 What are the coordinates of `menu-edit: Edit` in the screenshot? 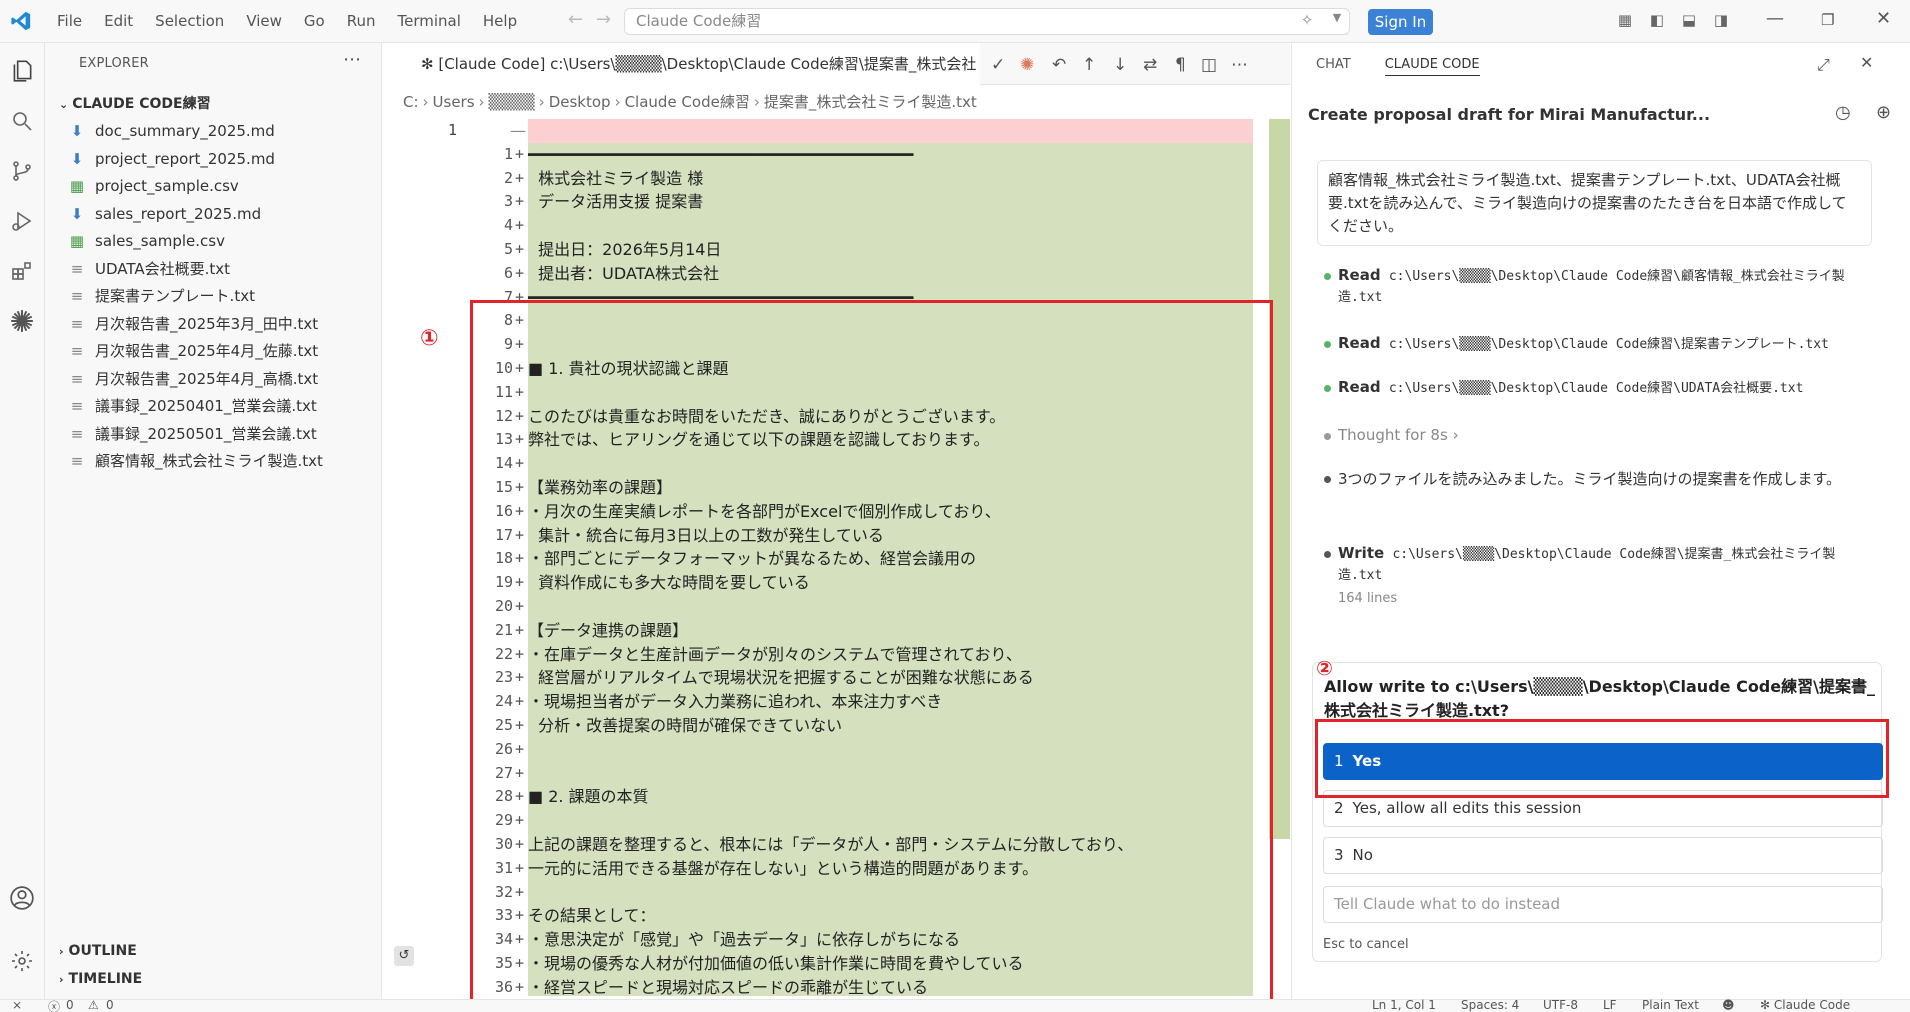 It's located at (118, 21).